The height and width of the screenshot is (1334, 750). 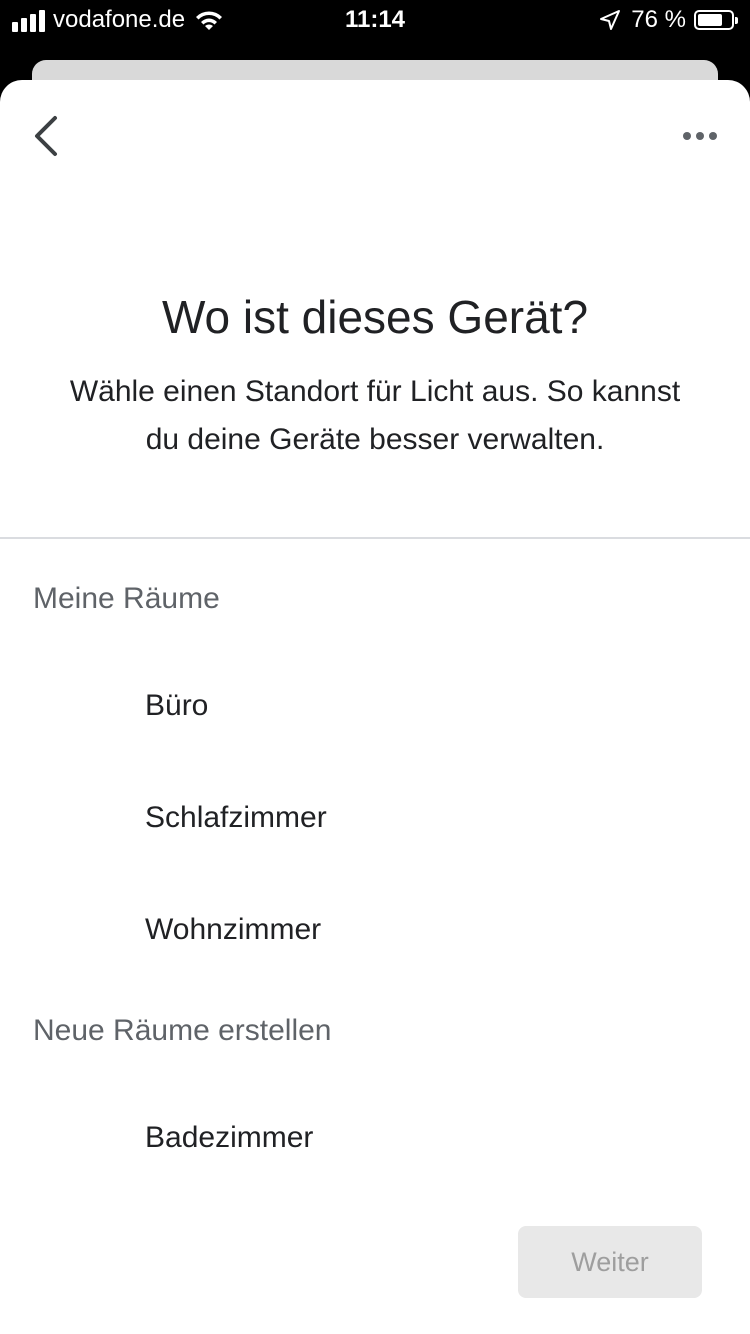 I want to click on status-right: 76 %, so click(x=668, y=20).